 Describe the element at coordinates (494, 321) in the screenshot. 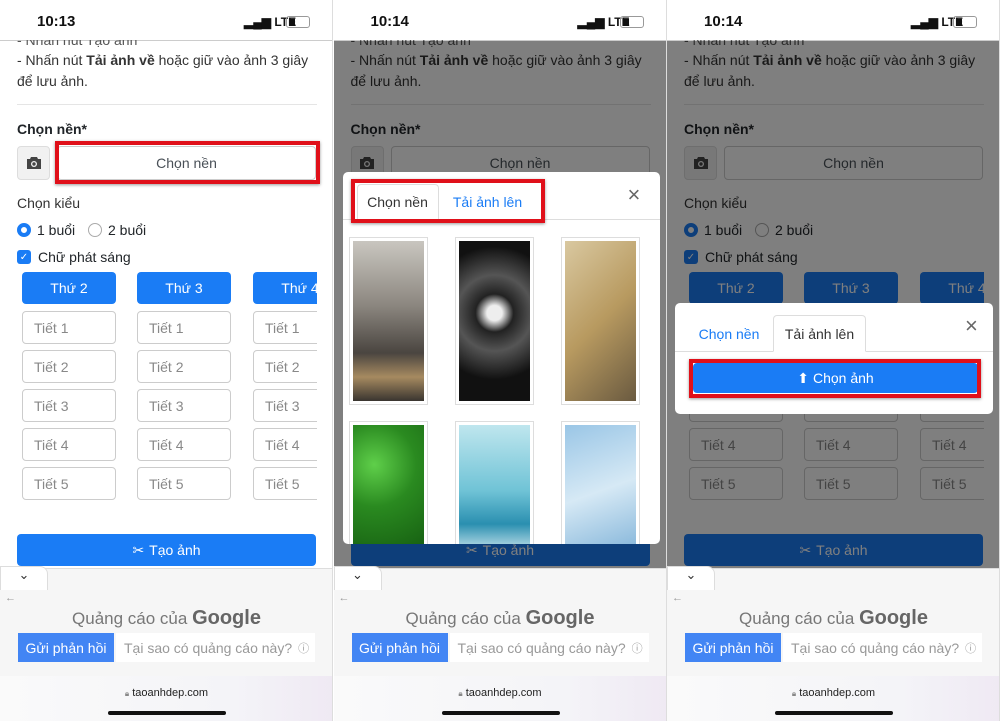

I see `thumbnail-sneakers` at that location.